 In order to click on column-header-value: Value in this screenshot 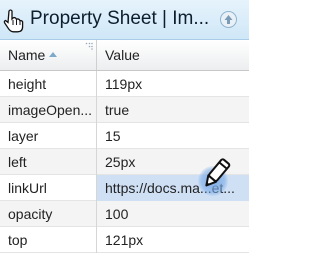, I will do `click(173, 55)`.